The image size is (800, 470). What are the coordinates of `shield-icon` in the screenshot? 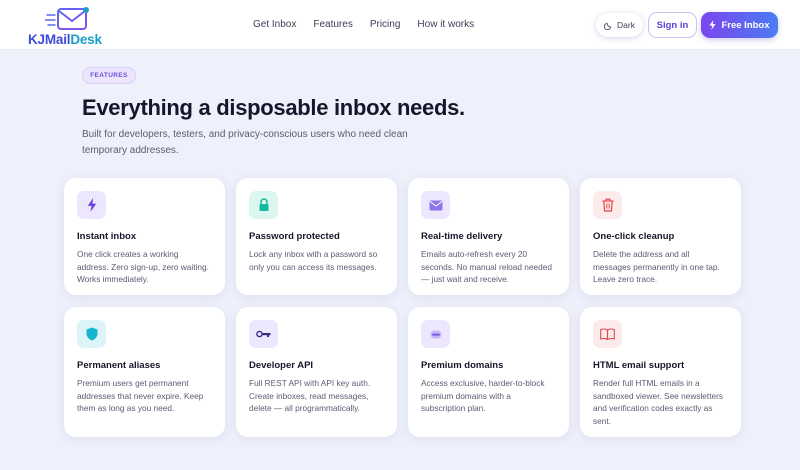 It's located at (91, 334).